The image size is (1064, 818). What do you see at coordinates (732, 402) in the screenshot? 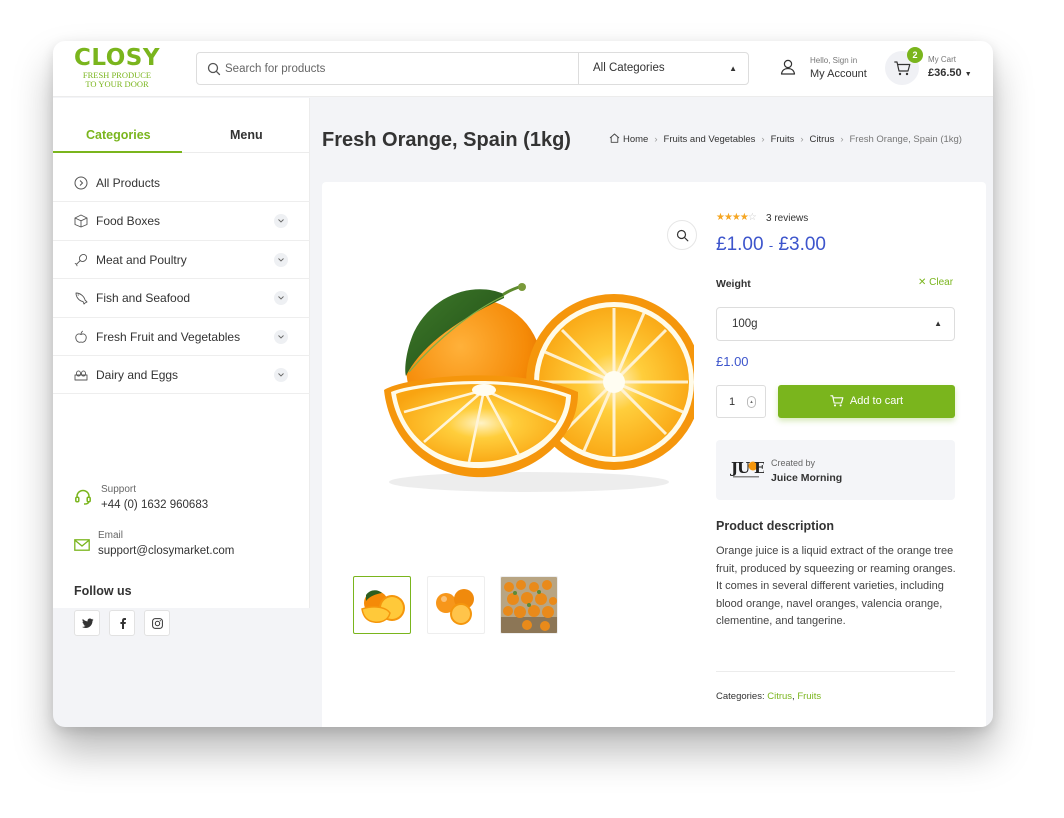
I see `quantity-value: 1` at bounding box center [732, 402].